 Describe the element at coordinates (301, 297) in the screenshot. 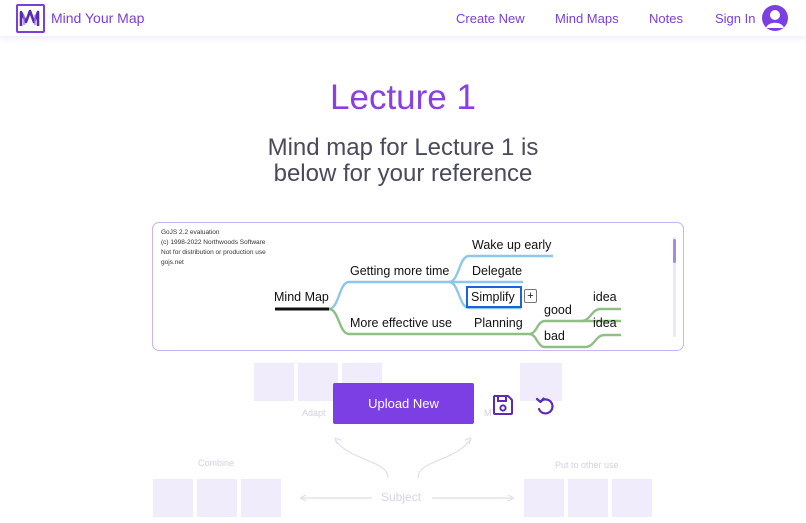

I see `node-root: Mind Map` at that location.